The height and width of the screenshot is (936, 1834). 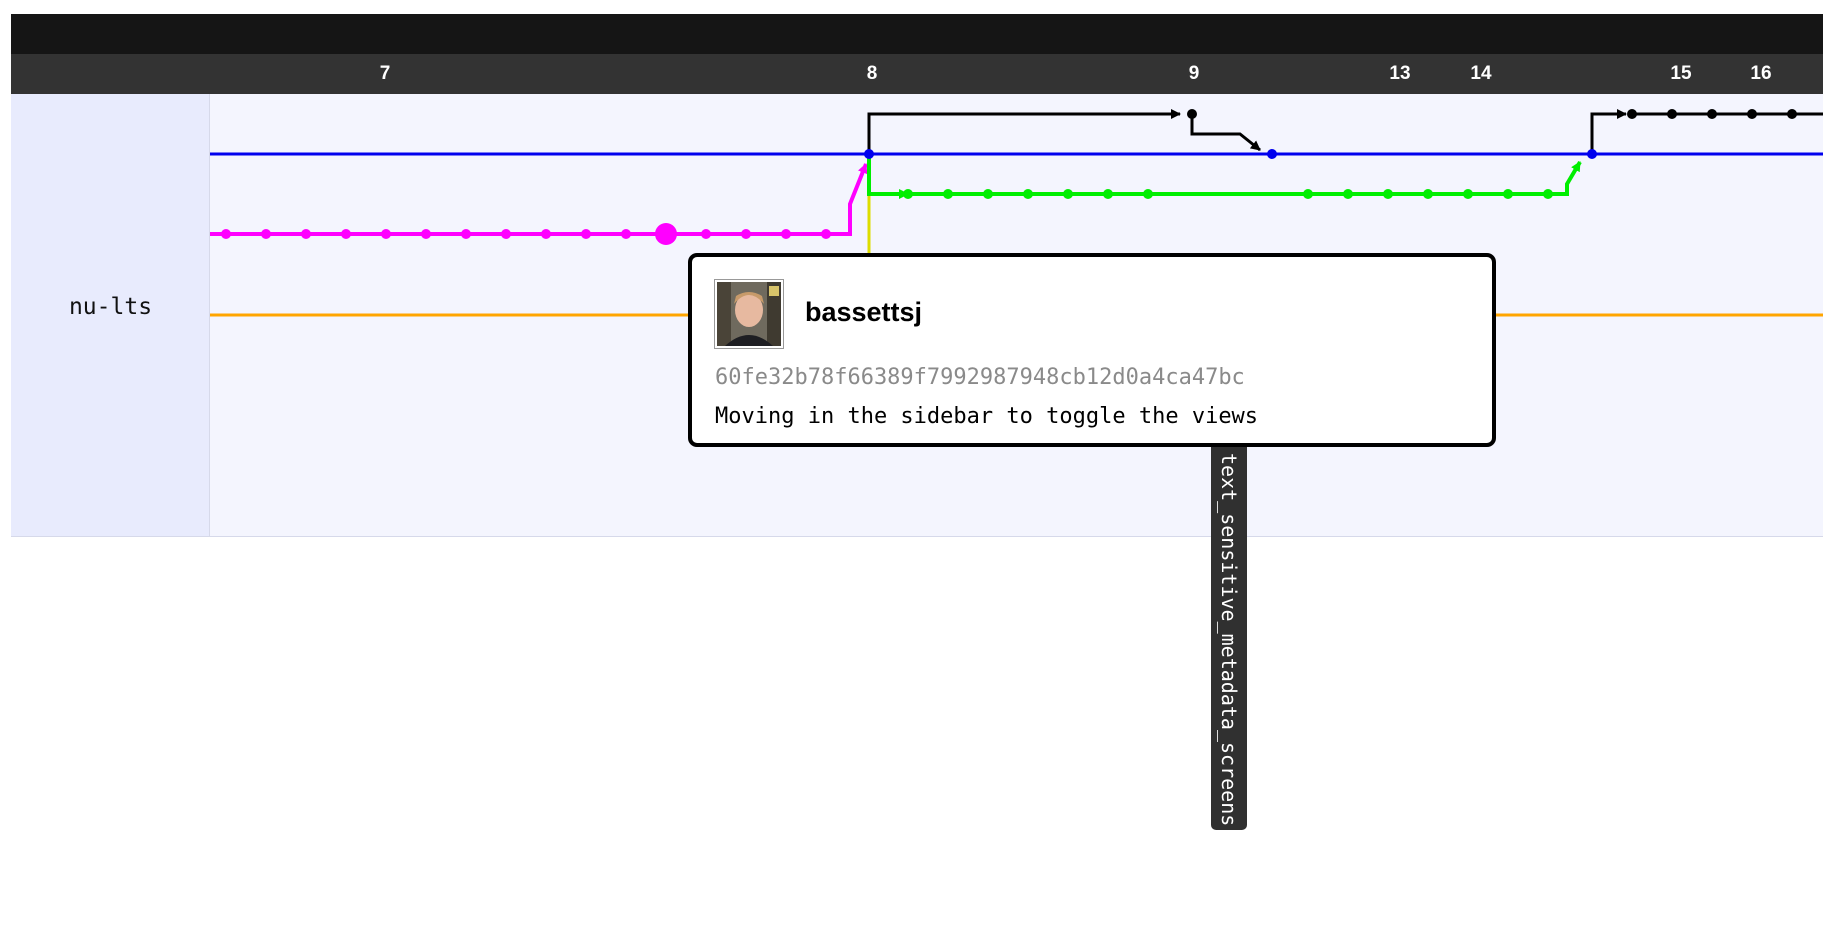 I want to click on lane-green, so click(x=1224, y=176).